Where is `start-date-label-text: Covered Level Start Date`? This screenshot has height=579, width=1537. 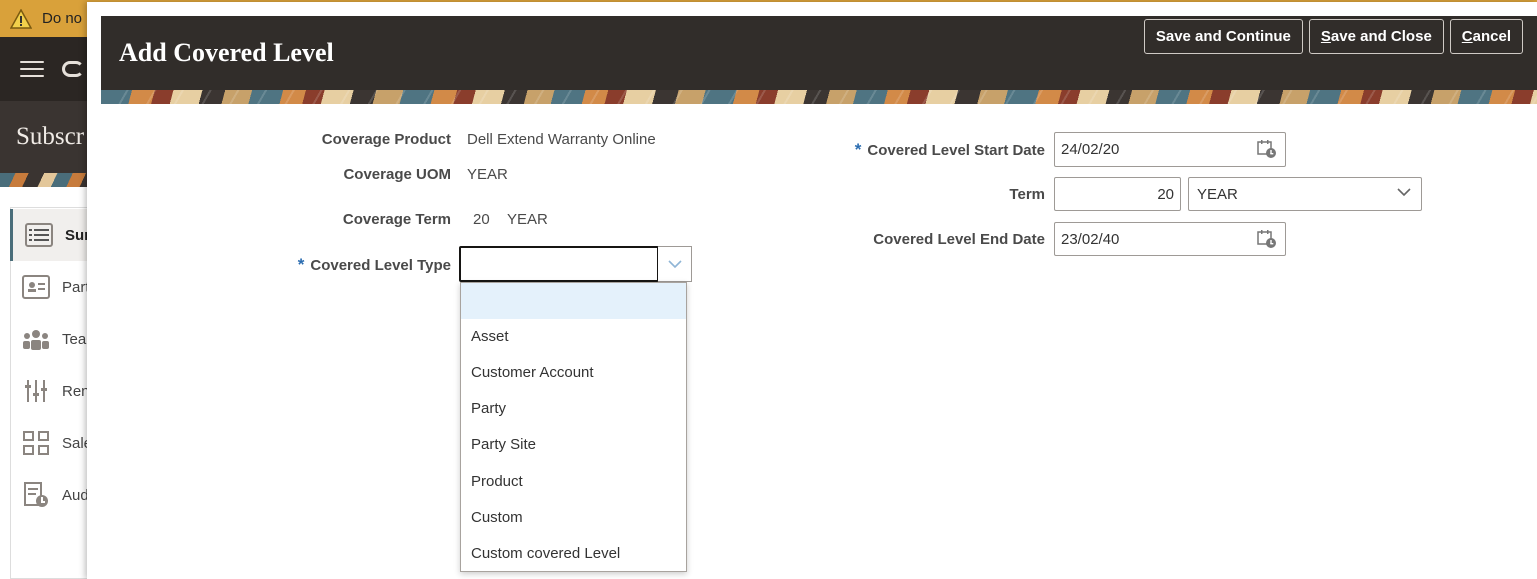 start-date-label-text: Covered Level Start Date is located at coordinates (956, 150).